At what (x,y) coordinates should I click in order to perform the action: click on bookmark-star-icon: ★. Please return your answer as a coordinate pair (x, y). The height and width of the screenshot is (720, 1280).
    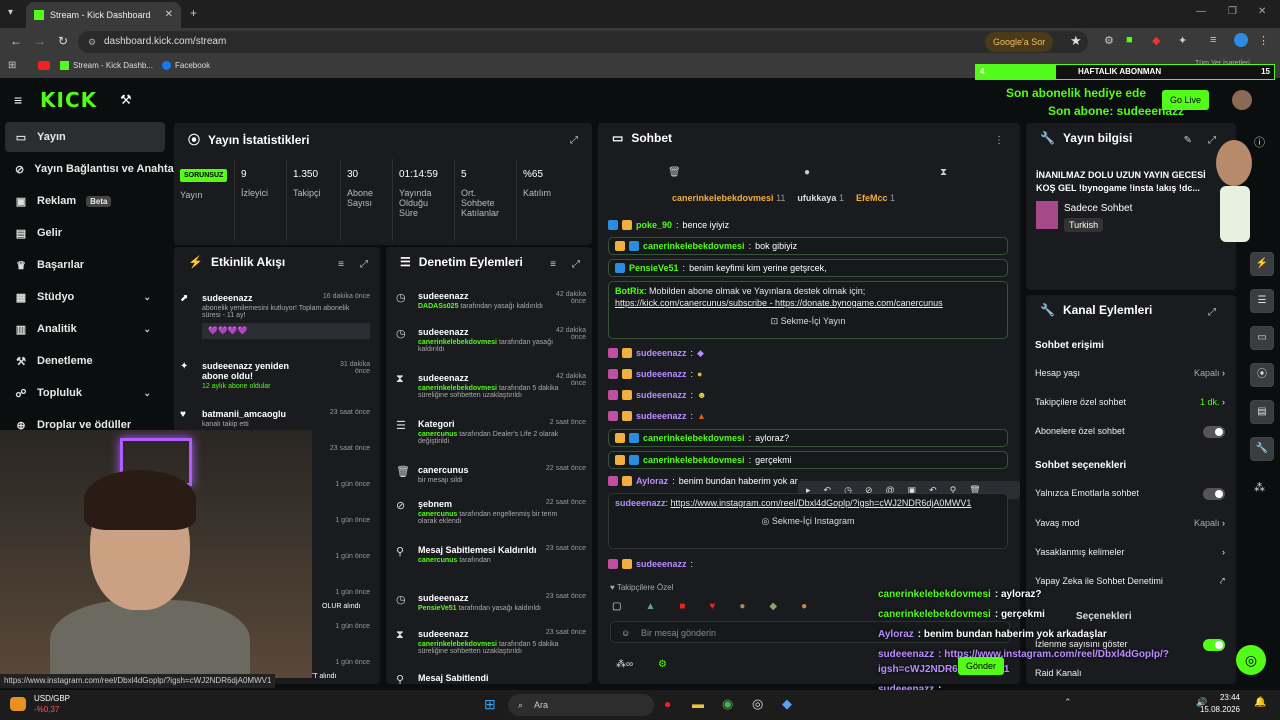
    Looking at the image, I should click on (1076, 41).